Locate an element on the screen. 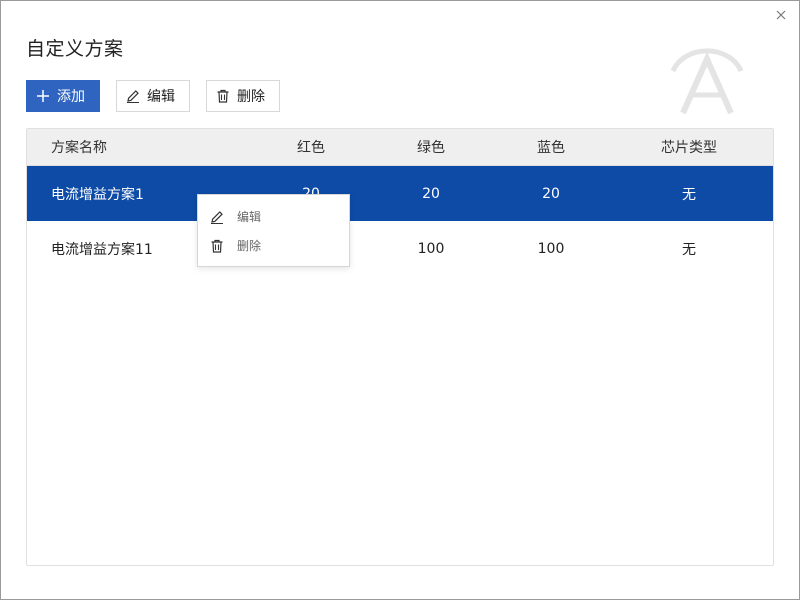 This screenshot has width=800, height=600. cell-green: 100 is located at coordinates (431, 248).